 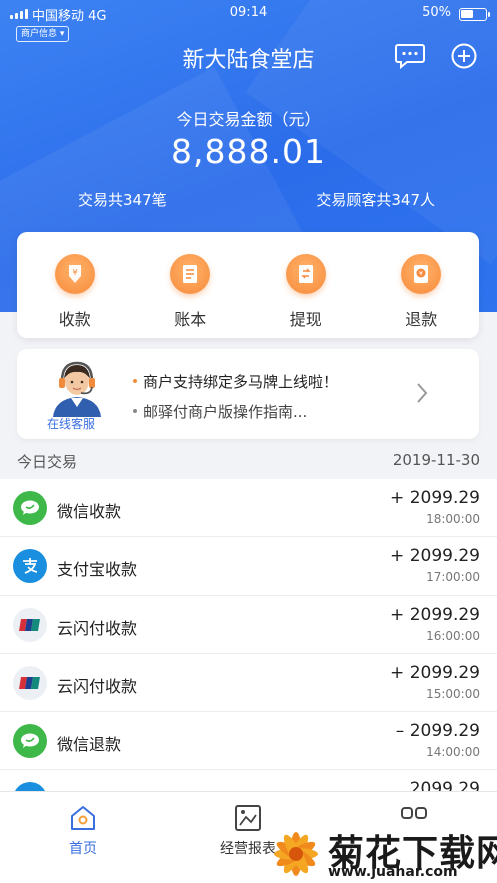 What do you see at coordinates (83, 831) in the screenshot?
I see `tab-home: 首页` at bounding box center [83, 831].